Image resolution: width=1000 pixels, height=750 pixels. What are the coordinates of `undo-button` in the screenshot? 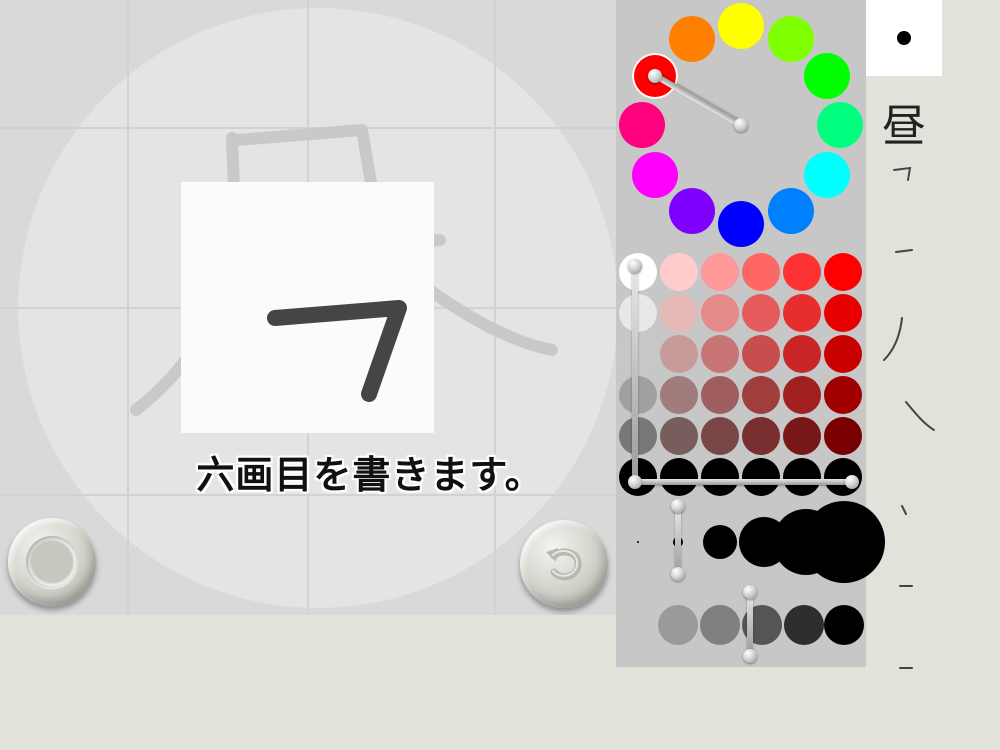 It's located at (564, 564).